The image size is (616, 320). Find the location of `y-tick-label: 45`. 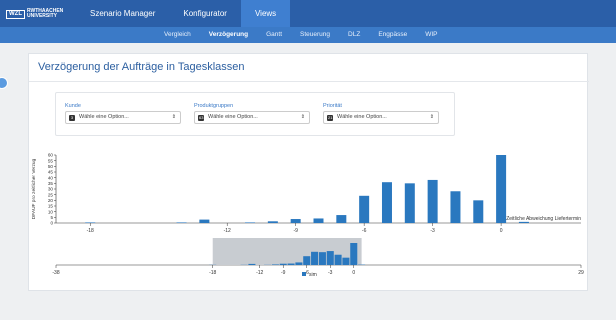

y-tick-label: 45 is located at coordinates (51, 172).